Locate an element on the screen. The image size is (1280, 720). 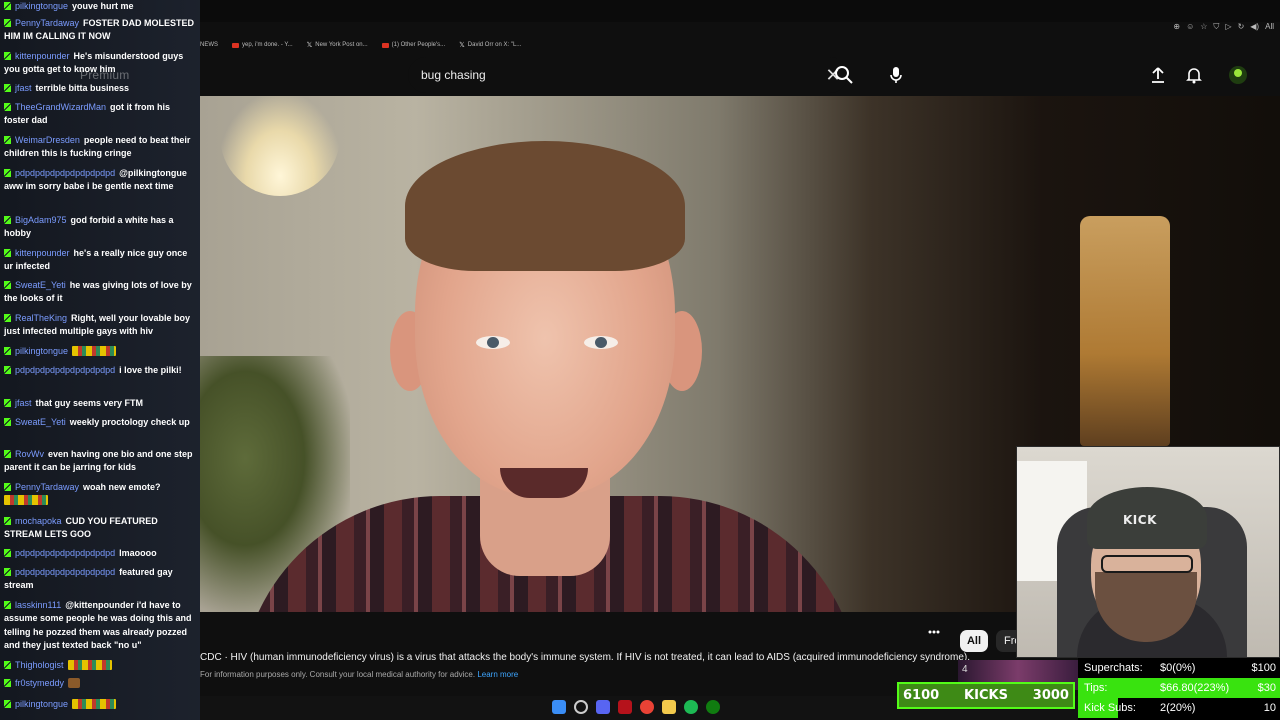
chat-text: terrible bitta business is located at coordinates (82, 88).